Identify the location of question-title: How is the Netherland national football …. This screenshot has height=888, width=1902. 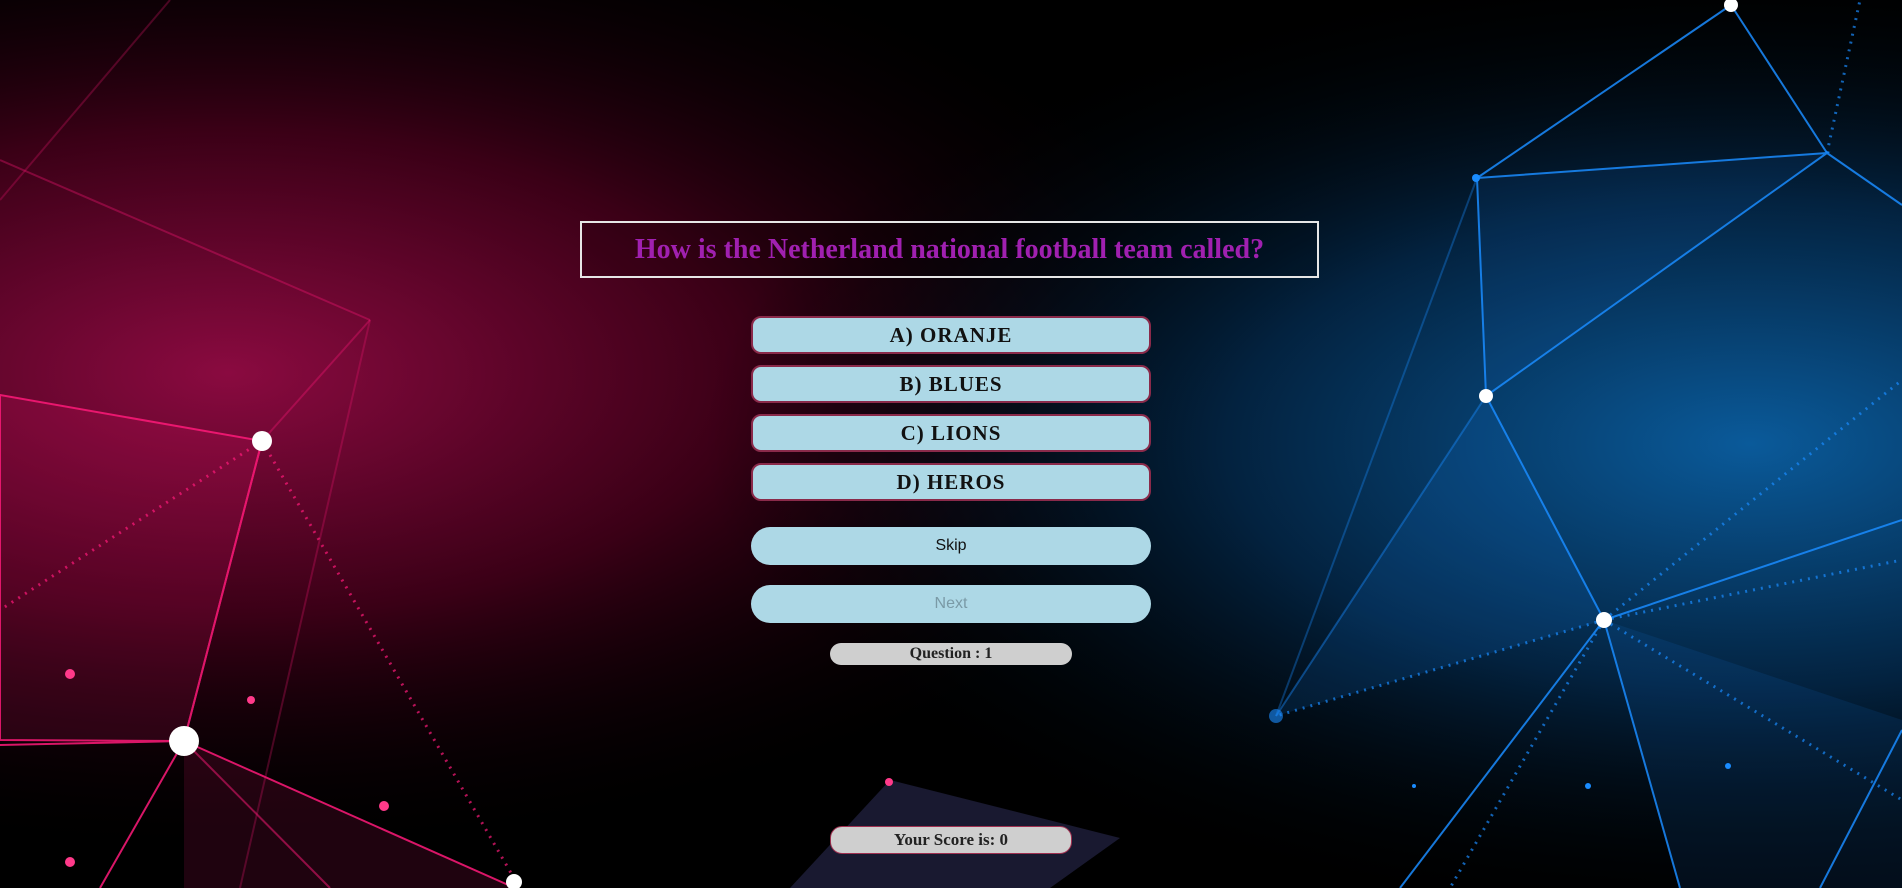
(949, 249).